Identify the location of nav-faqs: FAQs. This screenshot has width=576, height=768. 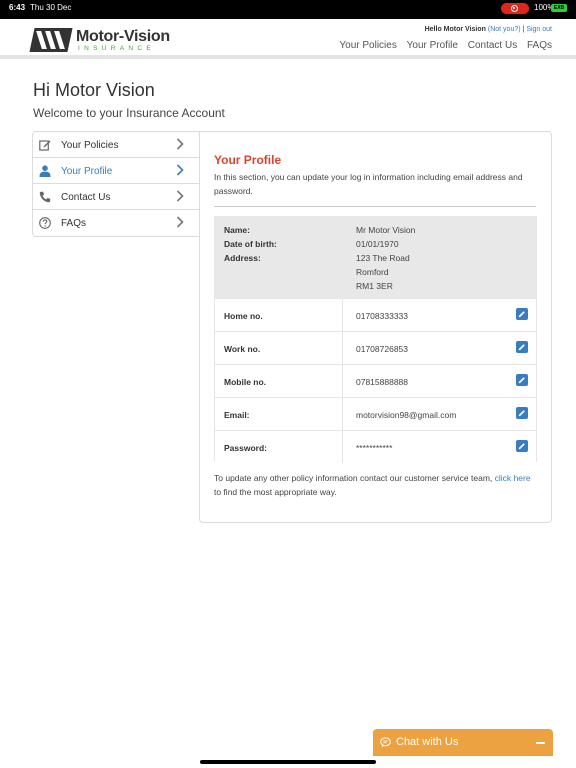
(539, 45).